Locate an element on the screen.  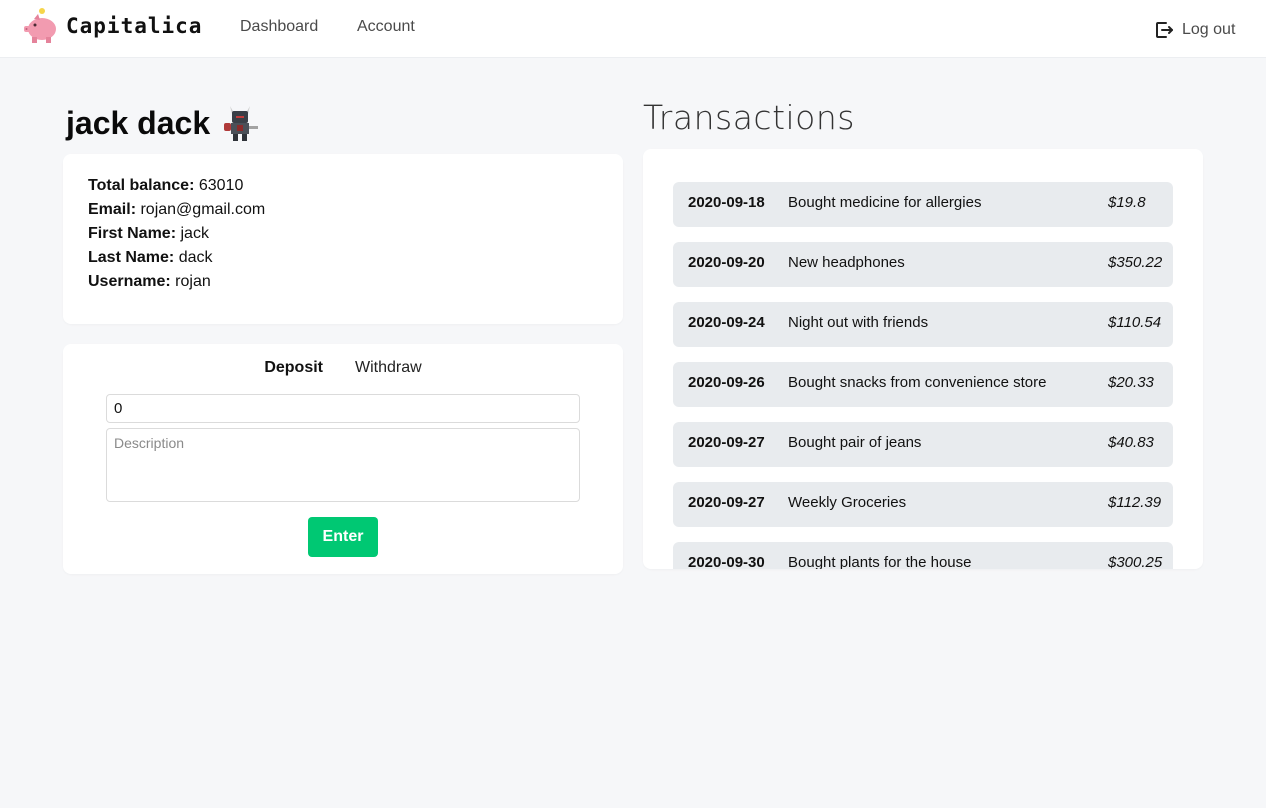
transaction-form-card: Deposit Withdraw Enter is located at coordinates (343, 459).